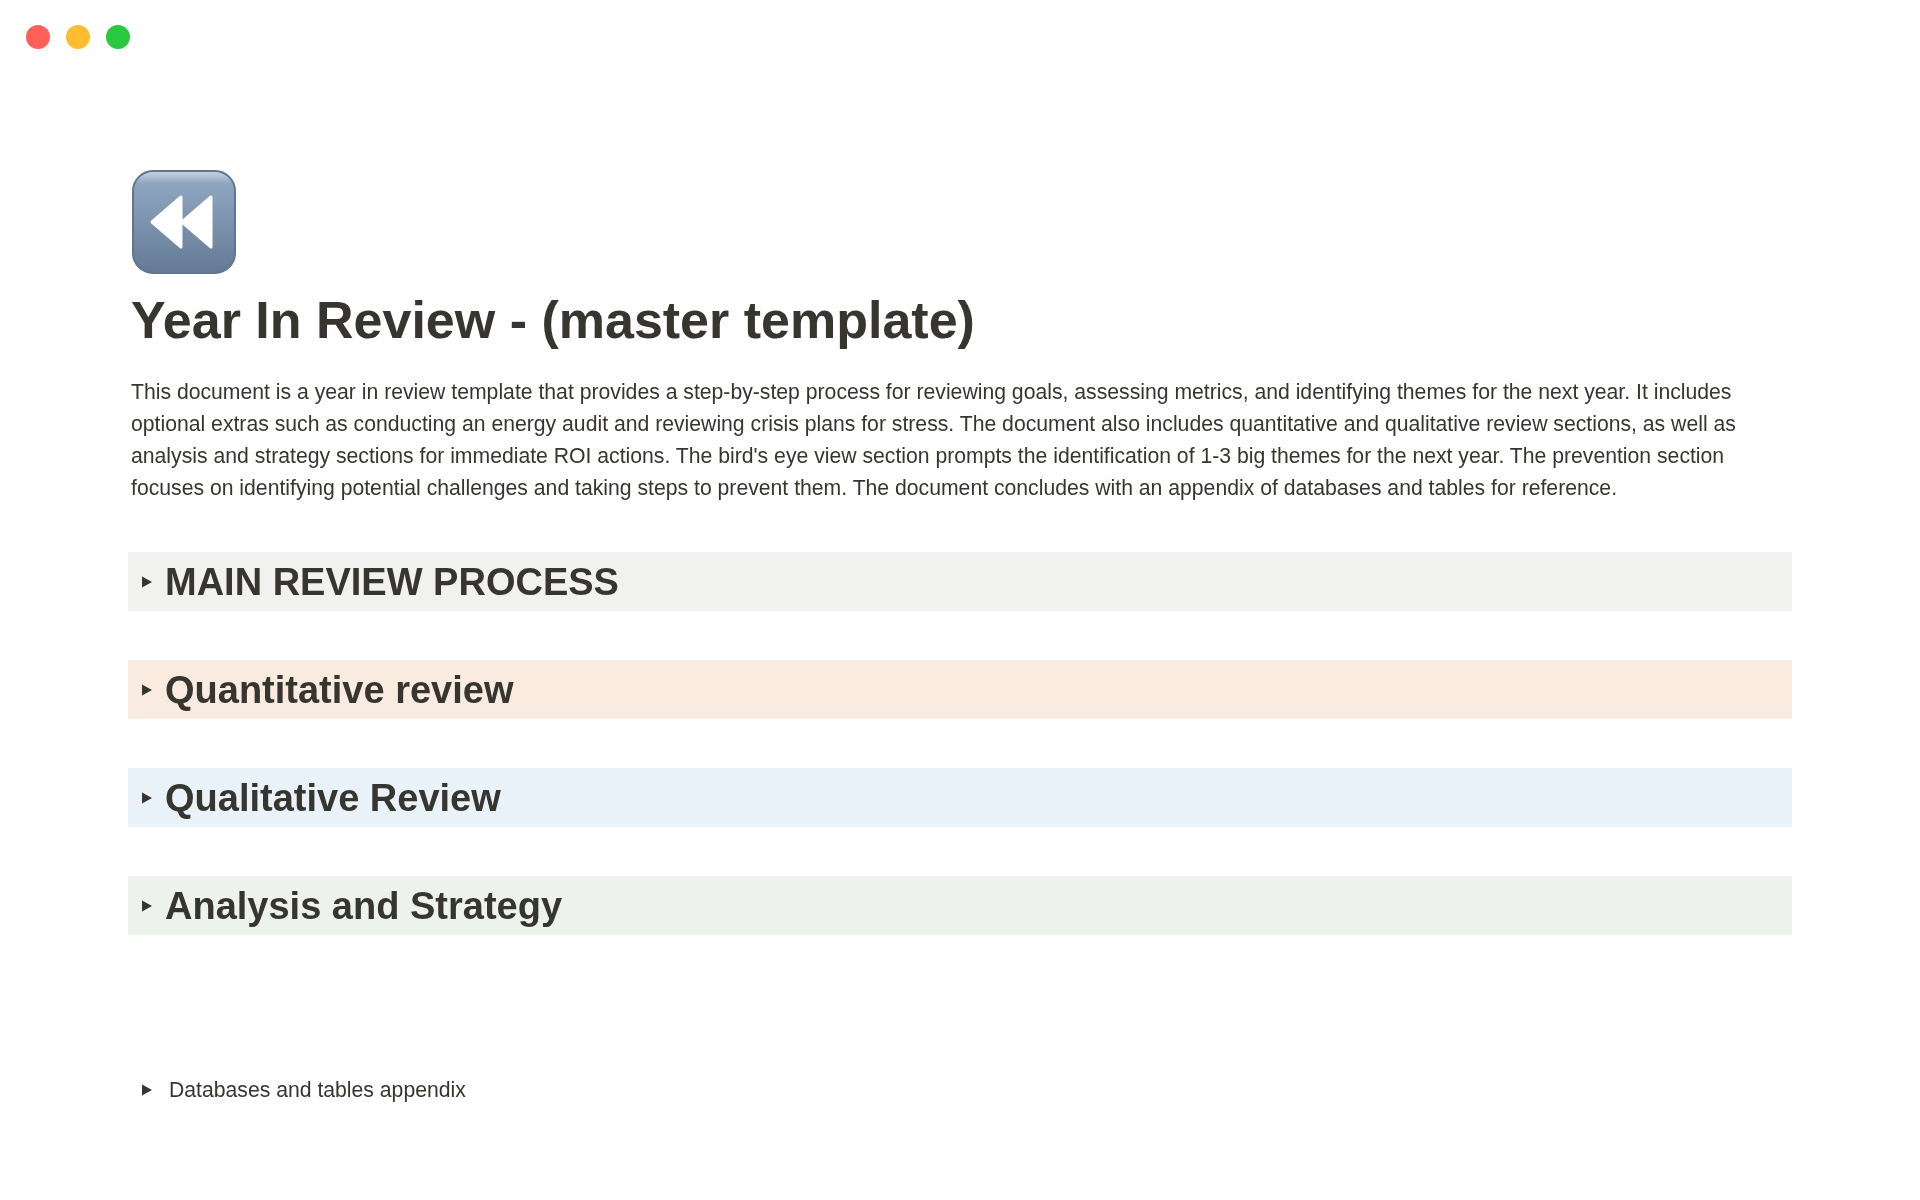 The height and width of the screenshot is (1200, 1920). I want to click on rewind-icon, so click(184, 222).